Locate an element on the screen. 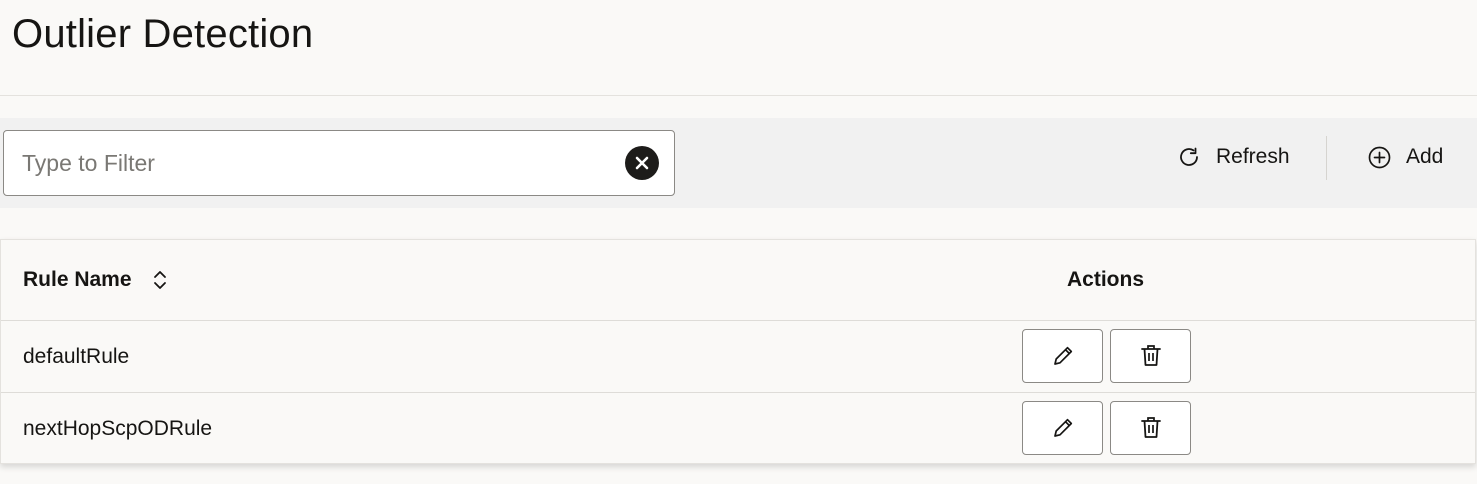 The width and height of the screenshot is (1477, 484). filter-input is located at coordinates (317, 163).